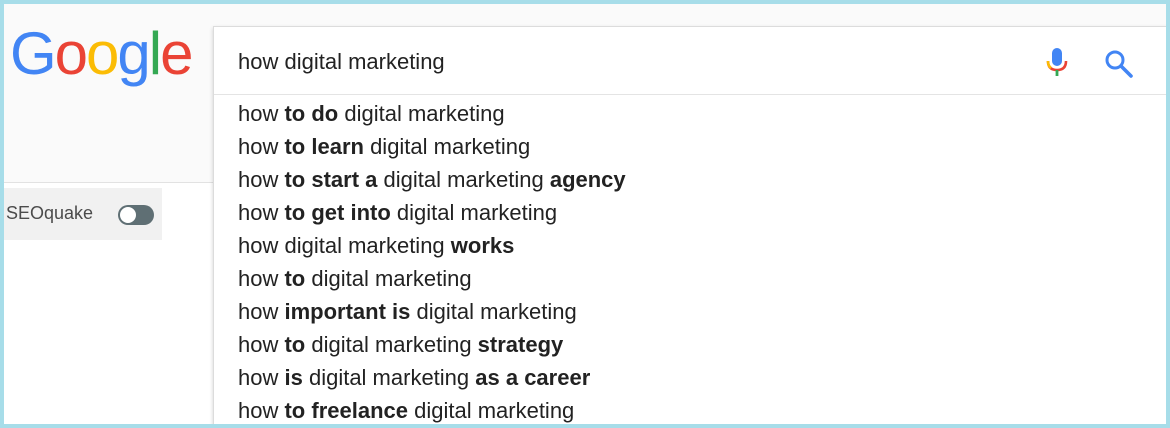 The image size is (1170, 428). Describe the element at coordinates (133, 53) in the screenshot. I see `logo-letter: g` at that location.